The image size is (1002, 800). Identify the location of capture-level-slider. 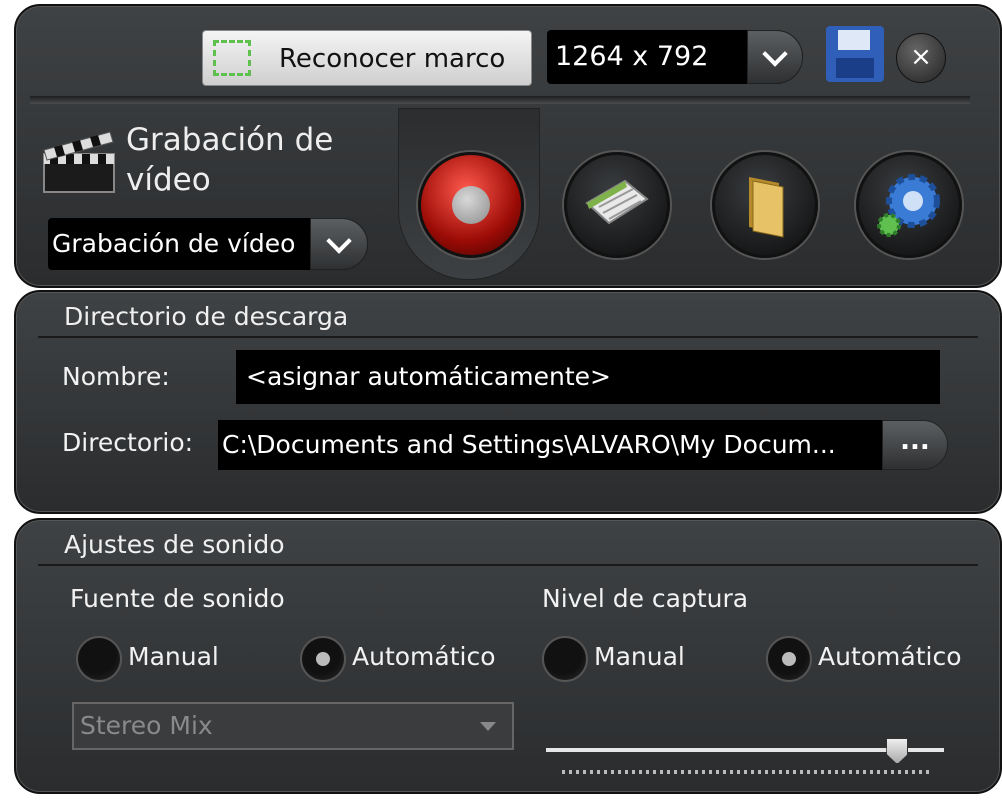
(745, 751).